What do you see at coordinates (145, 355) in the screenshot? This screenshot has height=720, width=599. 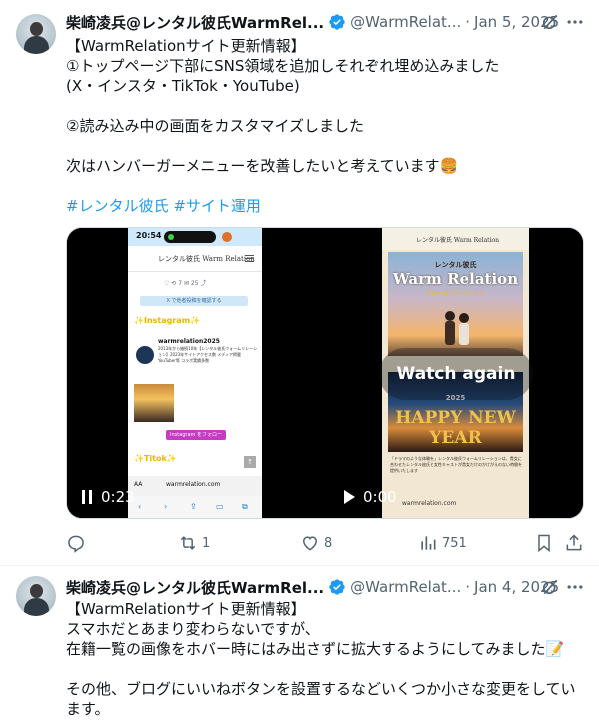 I see `instagram-avatar` at bounding box center [145, 355].